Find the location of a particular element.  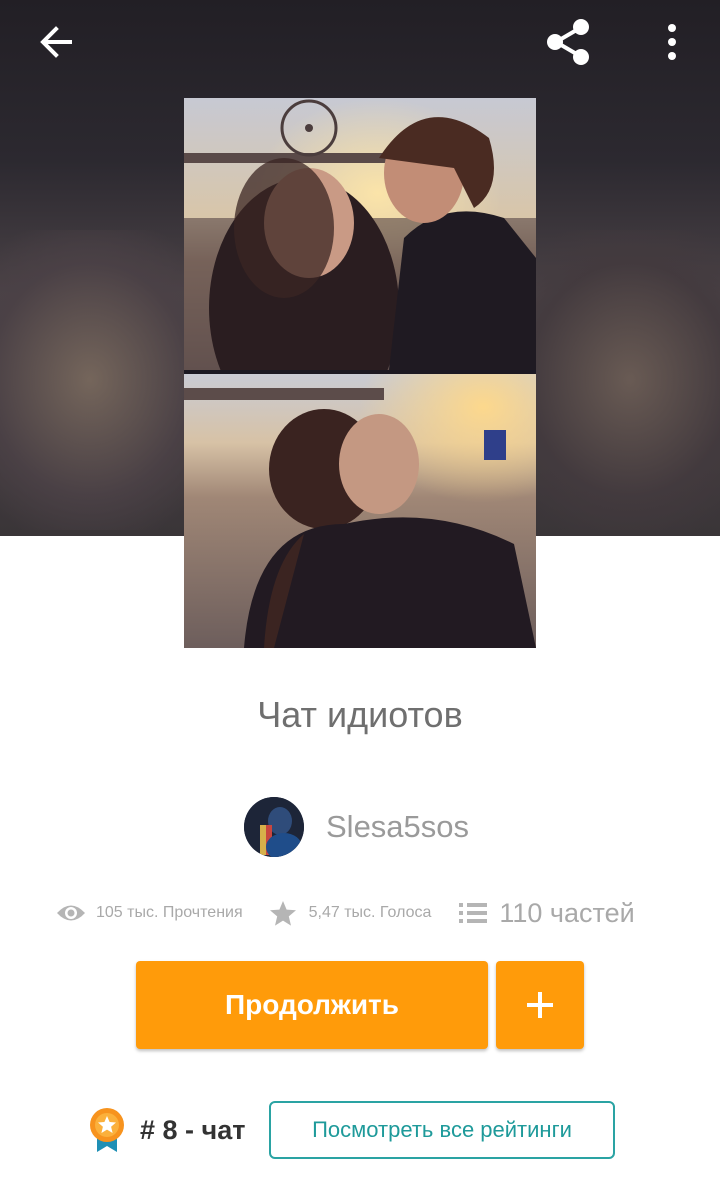

cover-photo-bottom is located at coordinates (360, 511).